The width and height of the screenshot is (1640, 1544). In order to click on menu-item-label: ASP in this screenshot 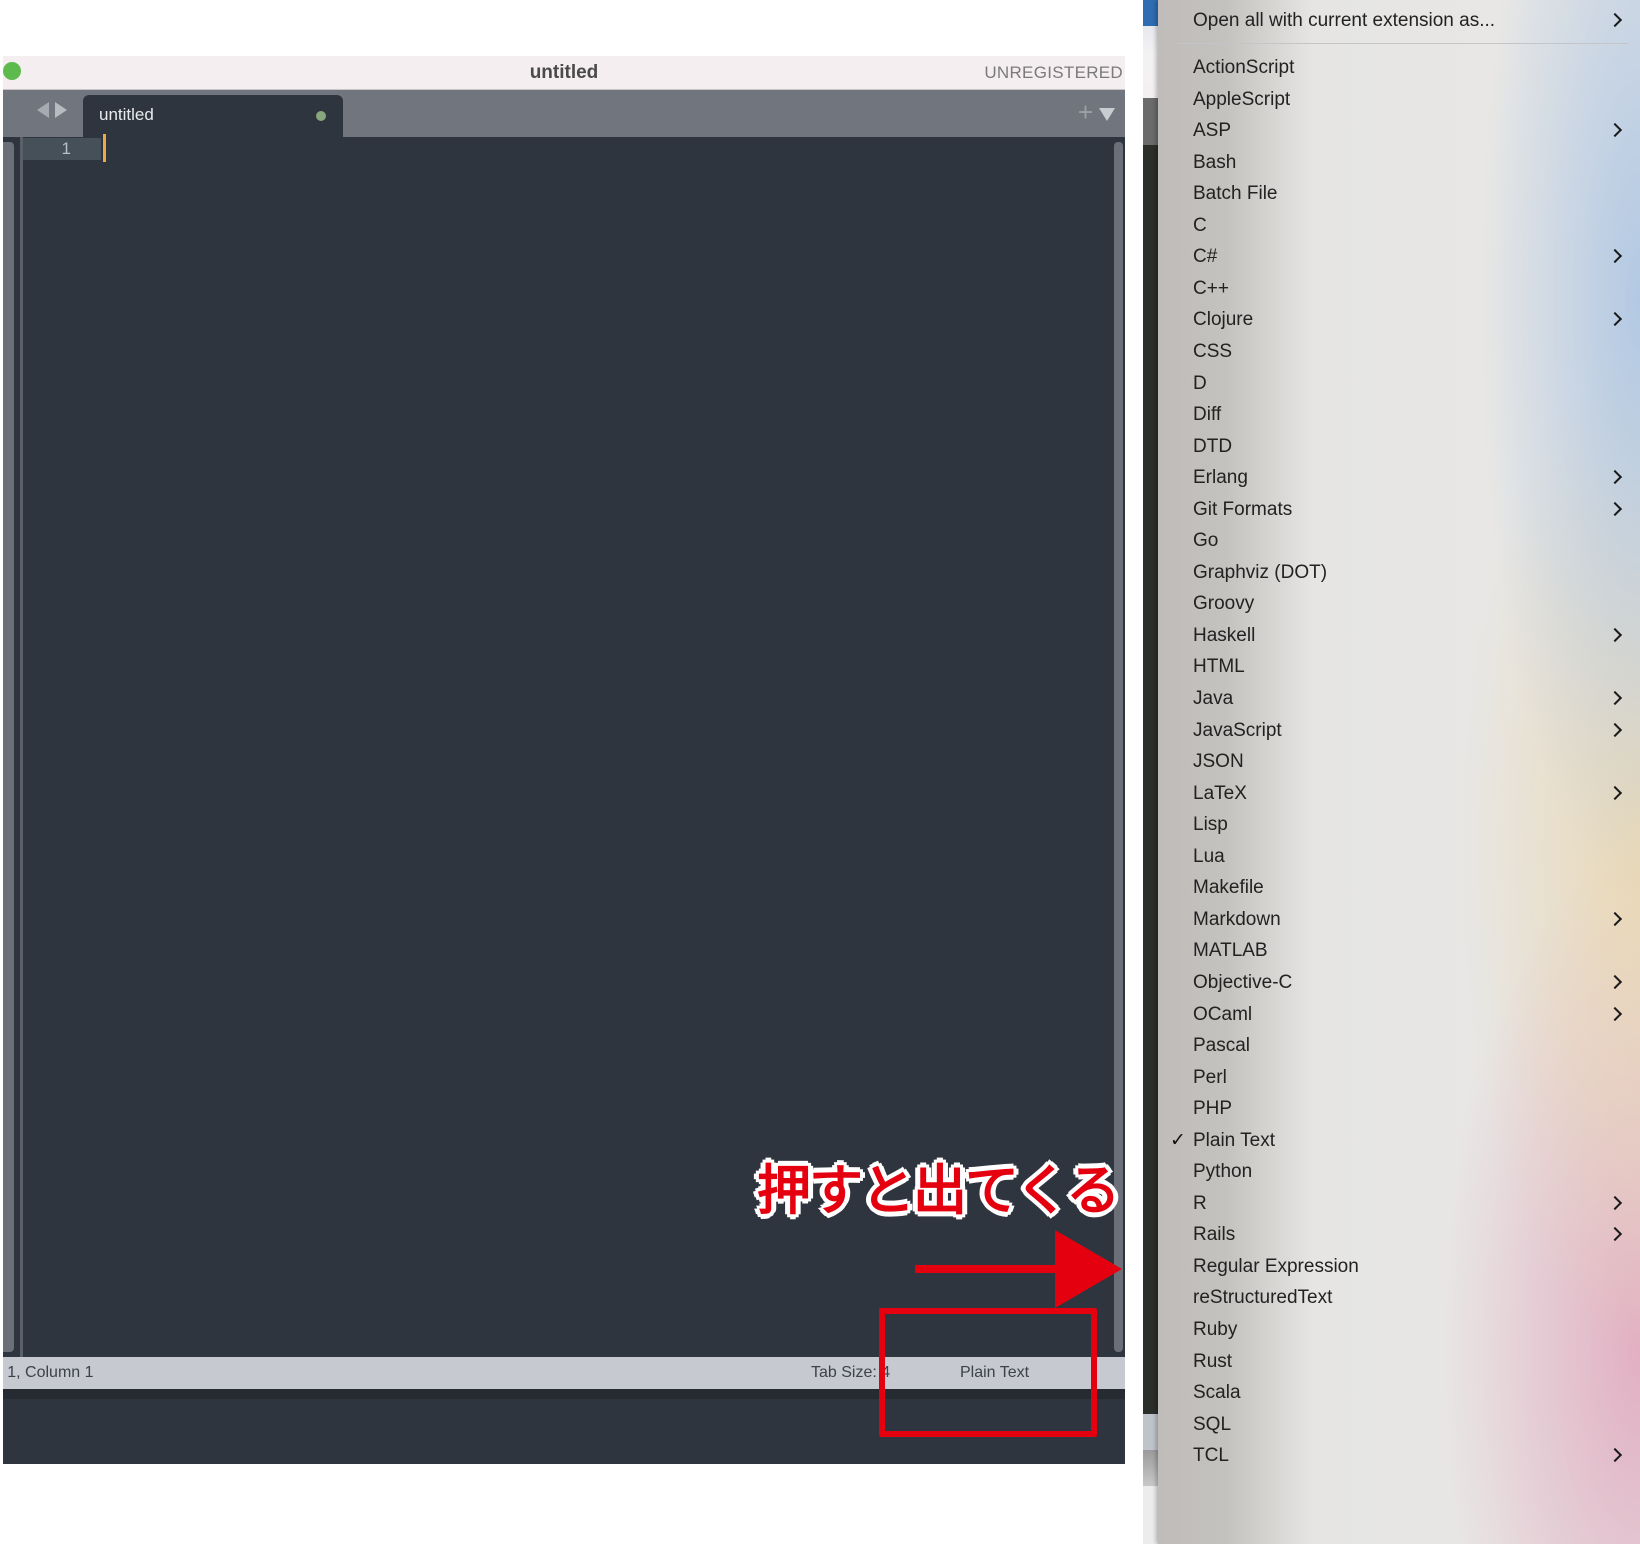, I will do `click(1212, 130)`.